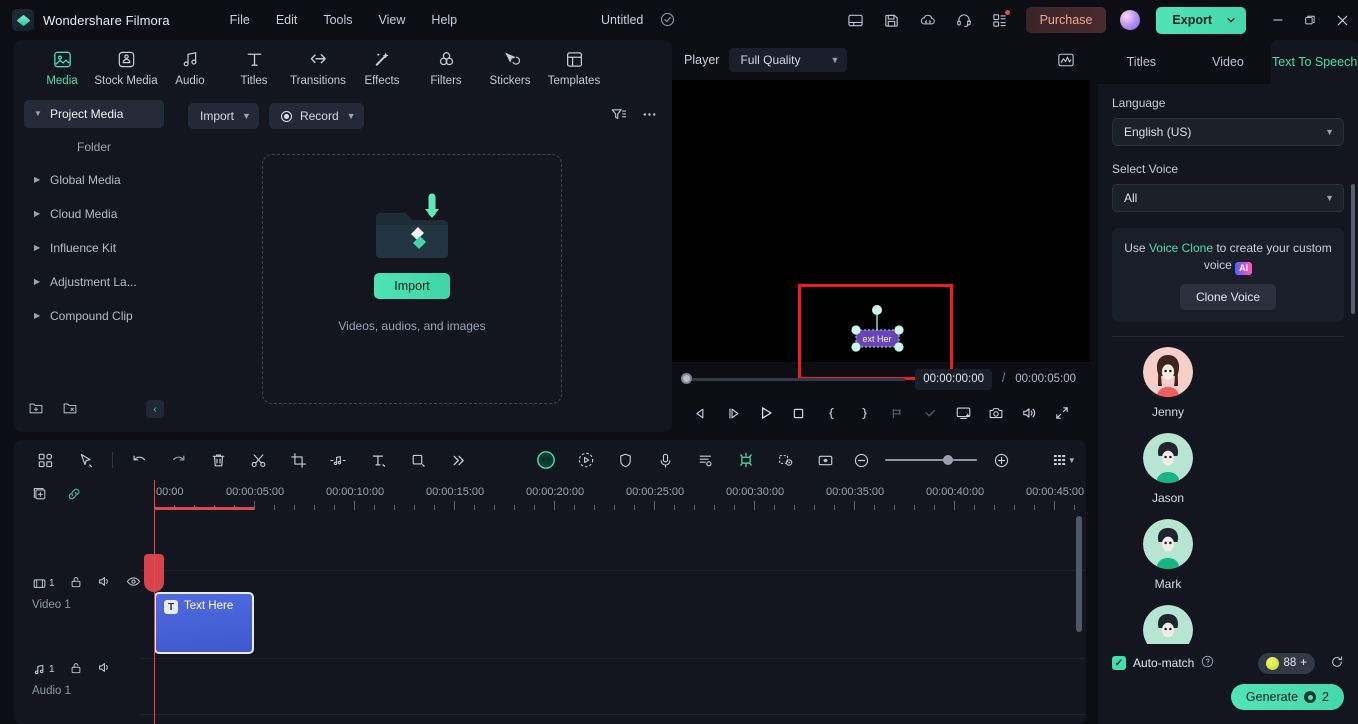 Image resolution: width=1358 pixels, height=724 pixels. What do you see at coordinates (928, 20) in the screenshot?
I see `cloud-upload-icon` at bounding box center [928, 20].